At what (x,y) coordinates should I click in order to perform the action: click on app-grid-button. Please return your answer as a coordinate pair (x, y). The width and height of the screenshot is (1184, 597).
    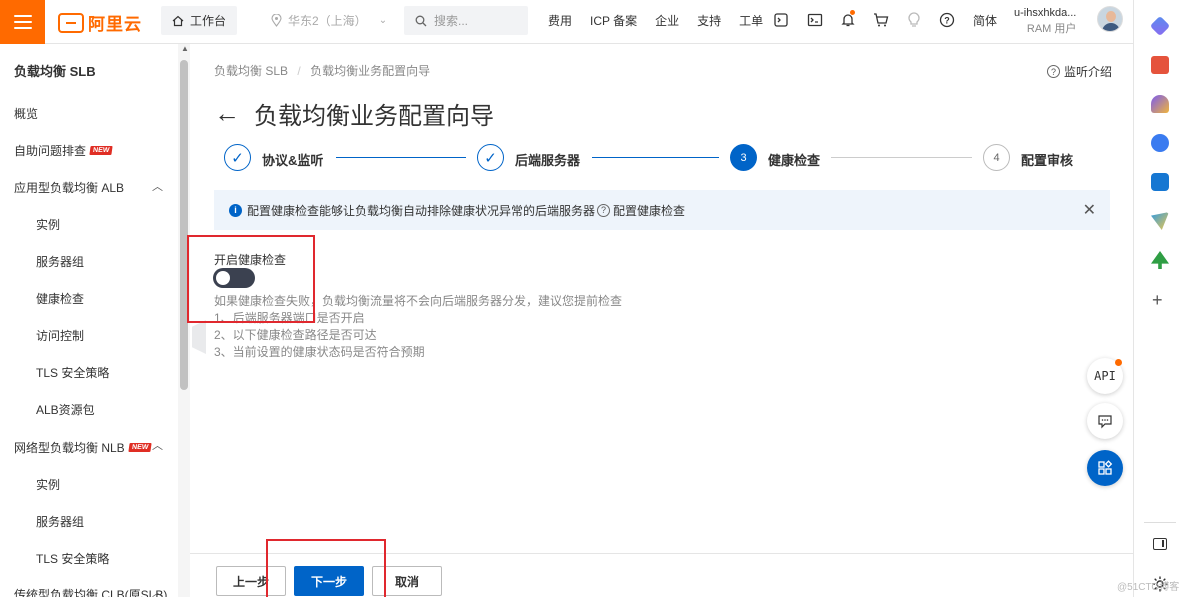
    Looking at the image, I should click on (1105, 468).